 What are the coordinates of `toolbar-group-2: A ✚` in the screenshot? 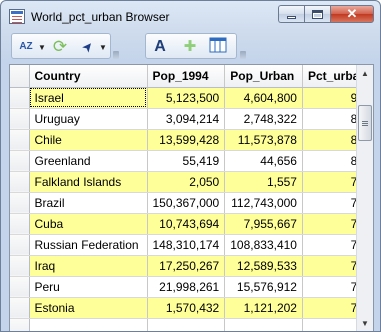 It's located at (191, 46).